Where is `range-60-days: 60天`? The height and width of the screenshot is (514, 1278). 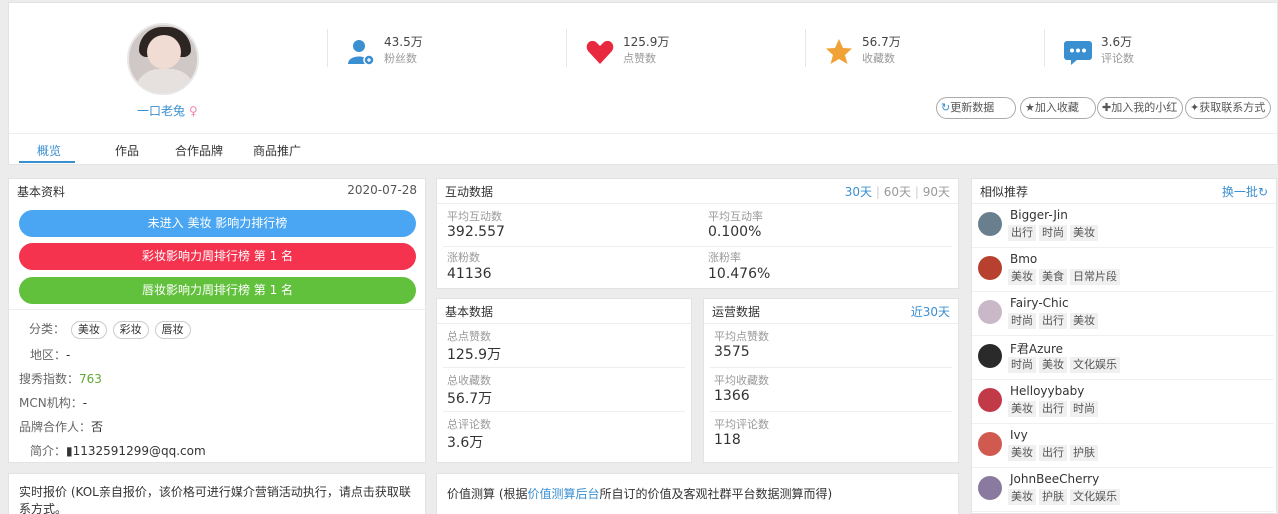 range-60-days: 60天 is located at coordinates (897, 192).